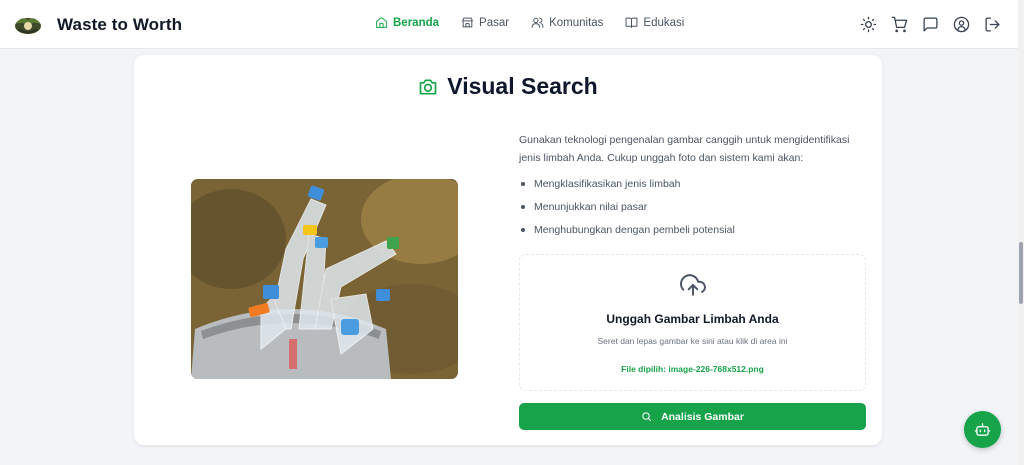  What do you see at coordinates (576, 22) in the screenshot?
I see `nav-label: Komunitas` at bounding box center [576, 22].